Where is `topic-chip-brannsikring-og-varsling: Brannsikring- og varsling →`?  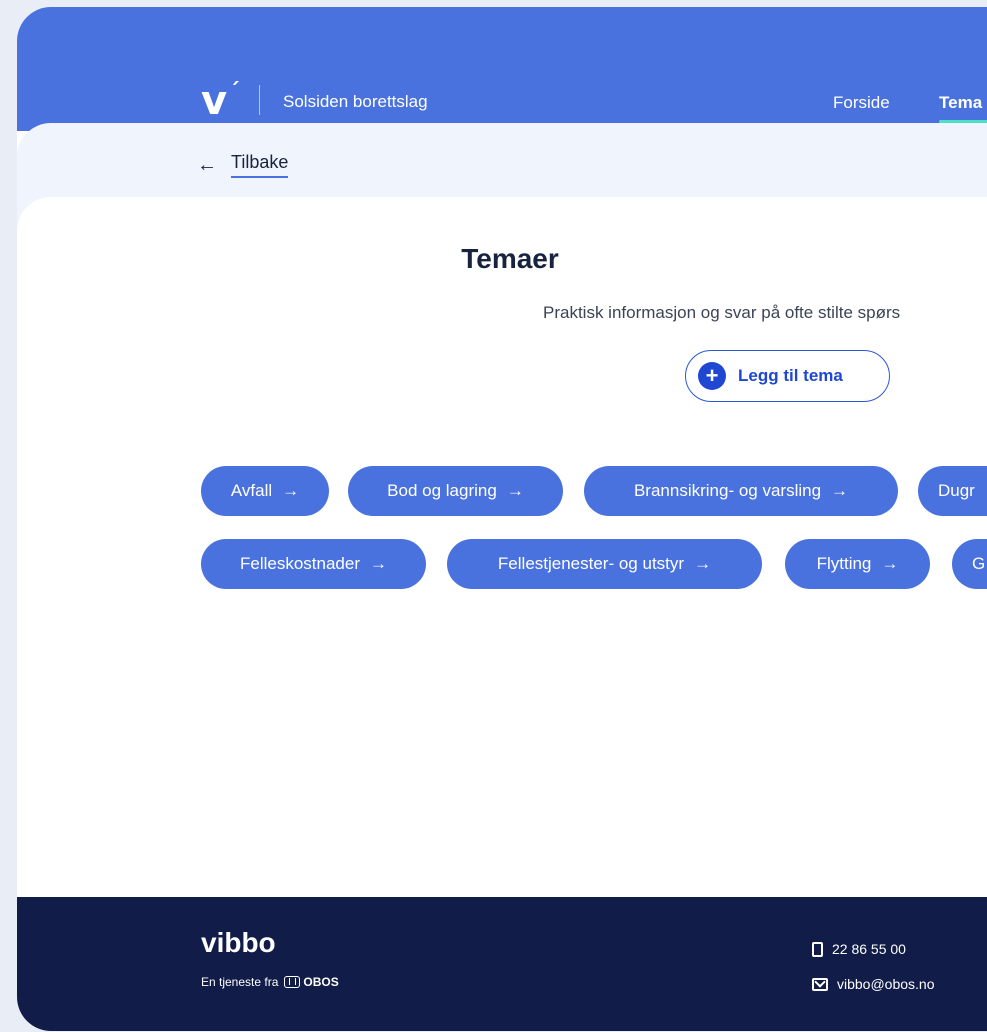 topic-chip-brannsikring-og-varsling: Brannsikring- og varsling → is located at coordinates (741, 491).